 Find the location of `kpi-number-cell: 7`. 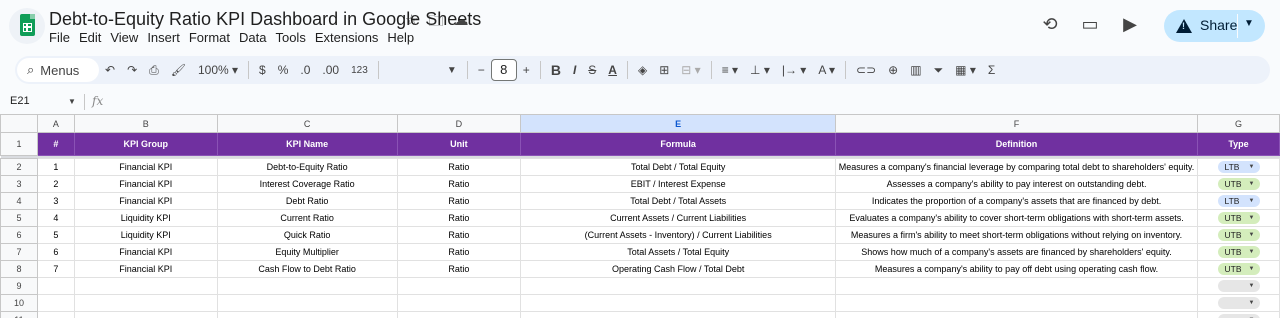

kpi-number-cell: 7 is located at coordinates (55, 269).